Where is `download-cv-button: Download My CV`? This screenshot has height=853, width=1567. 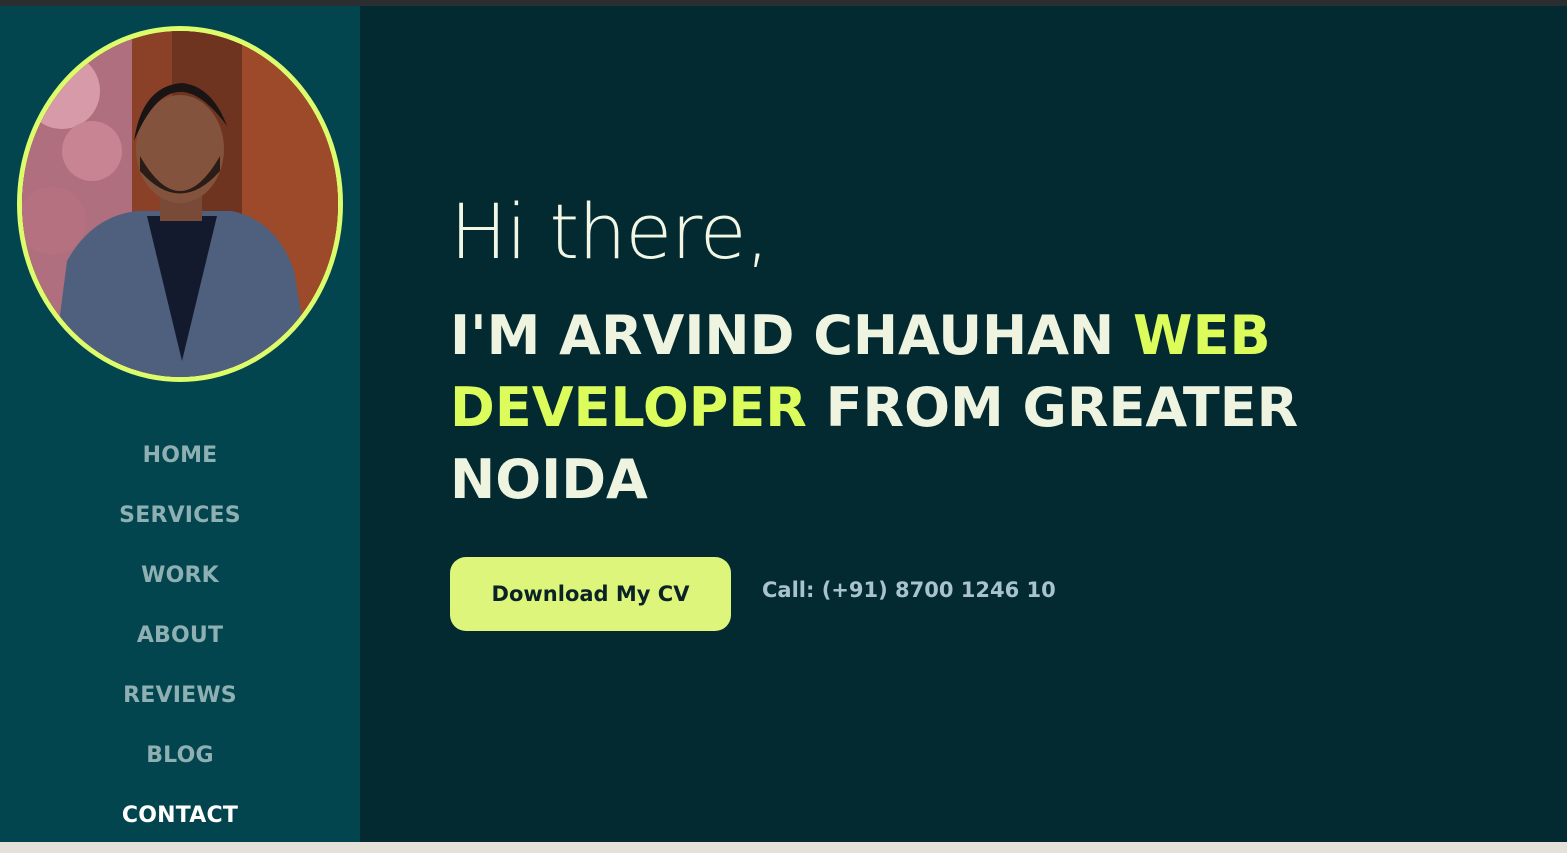
download-cv-button: Download My CV is located at coordinates (590, 594).